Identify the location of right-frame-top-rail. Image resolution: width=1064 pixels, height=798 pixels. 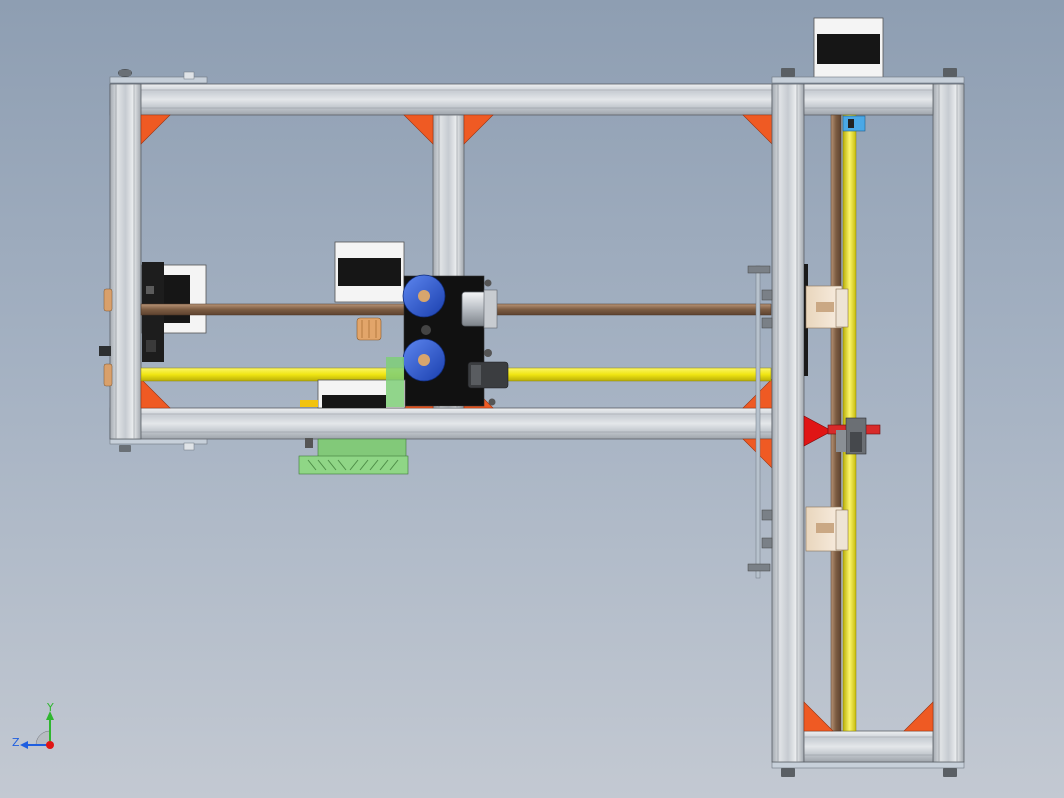
(868, 99).